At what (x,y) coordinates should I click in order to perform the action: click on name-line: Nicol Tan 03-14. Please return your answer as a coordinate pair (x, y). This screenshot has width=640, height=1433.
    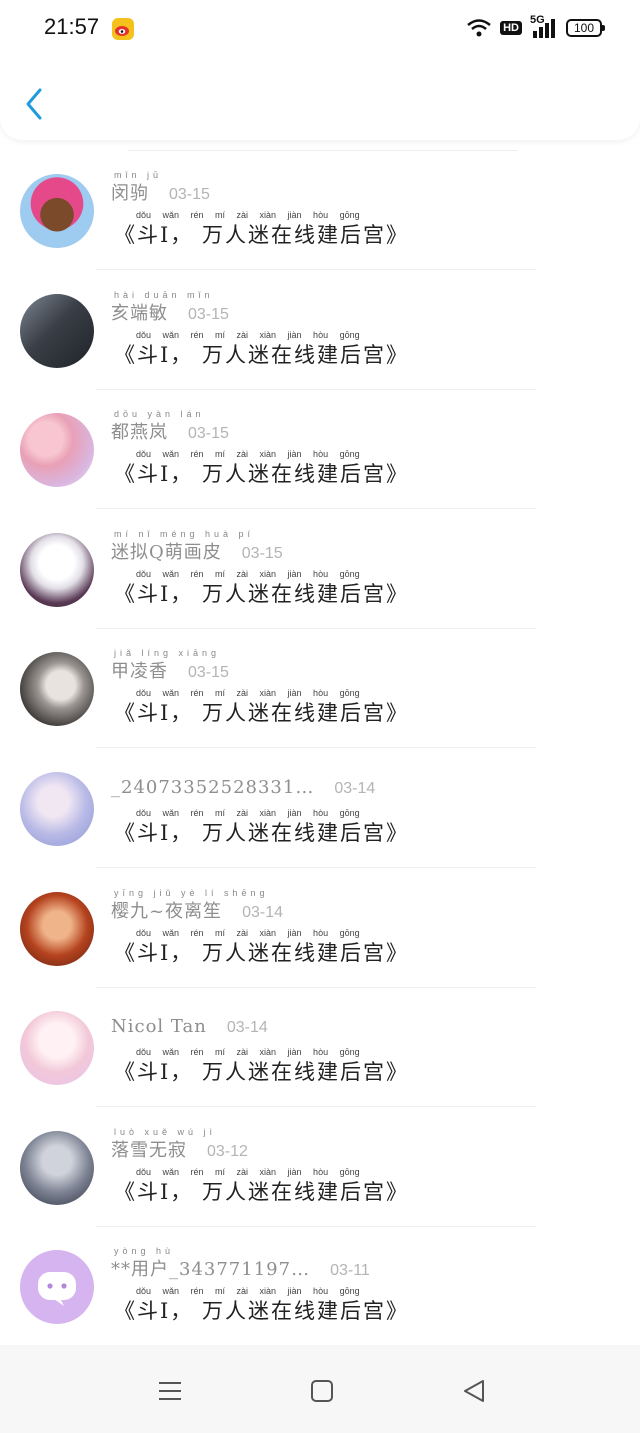
    Looking at the image, I should click on (189, 1026).